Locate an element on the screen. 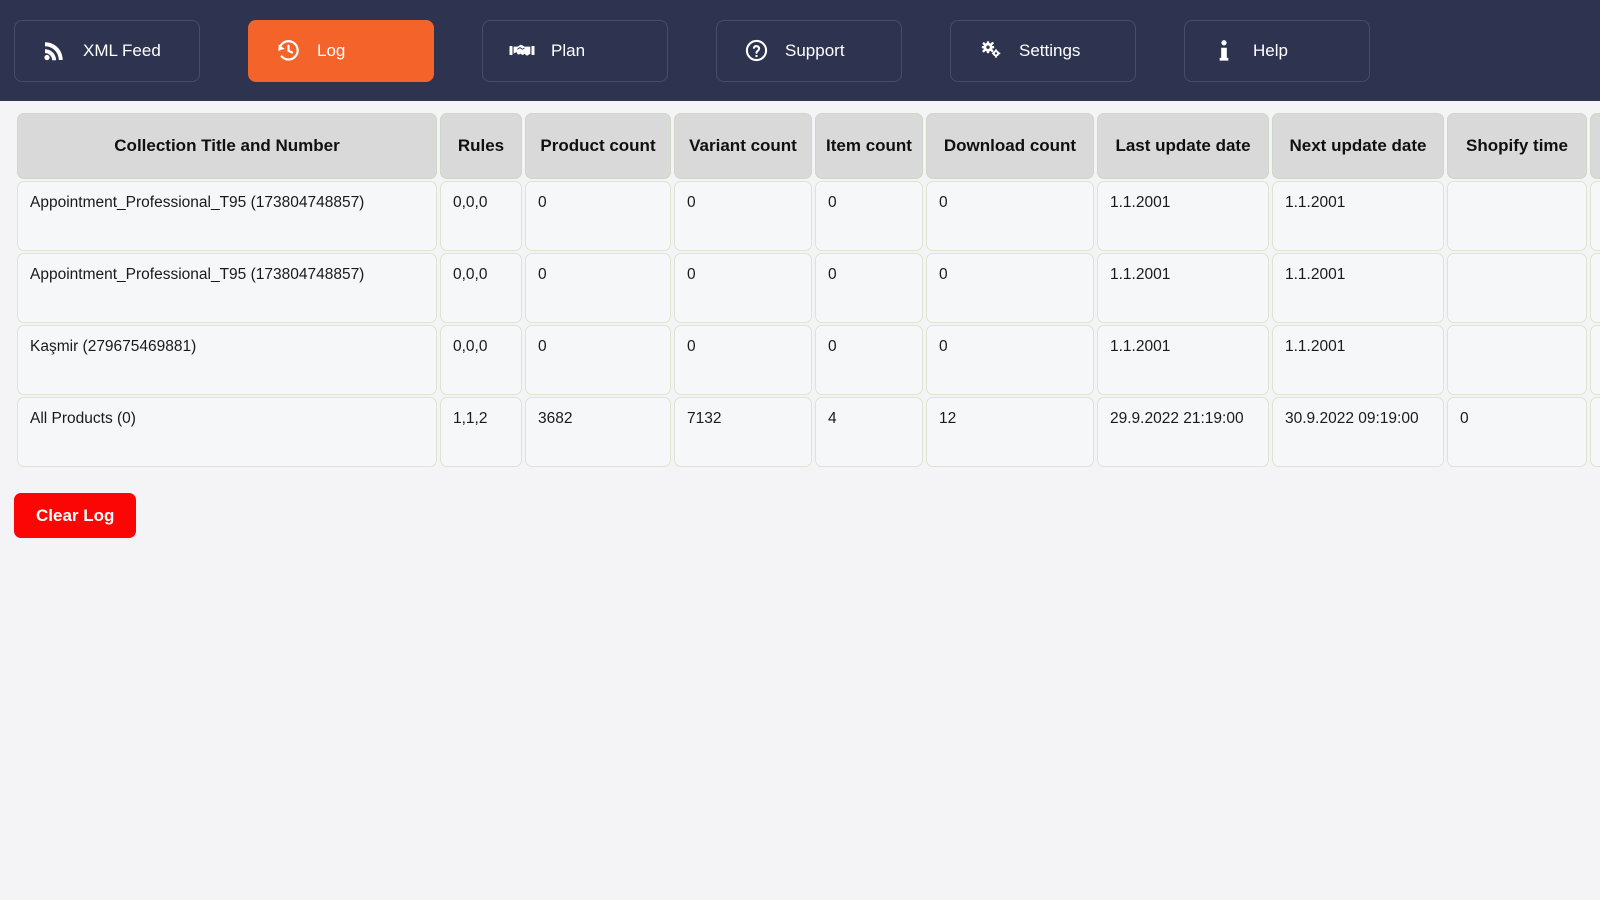  nav-help: Help is located at coordinates (1277, 50).